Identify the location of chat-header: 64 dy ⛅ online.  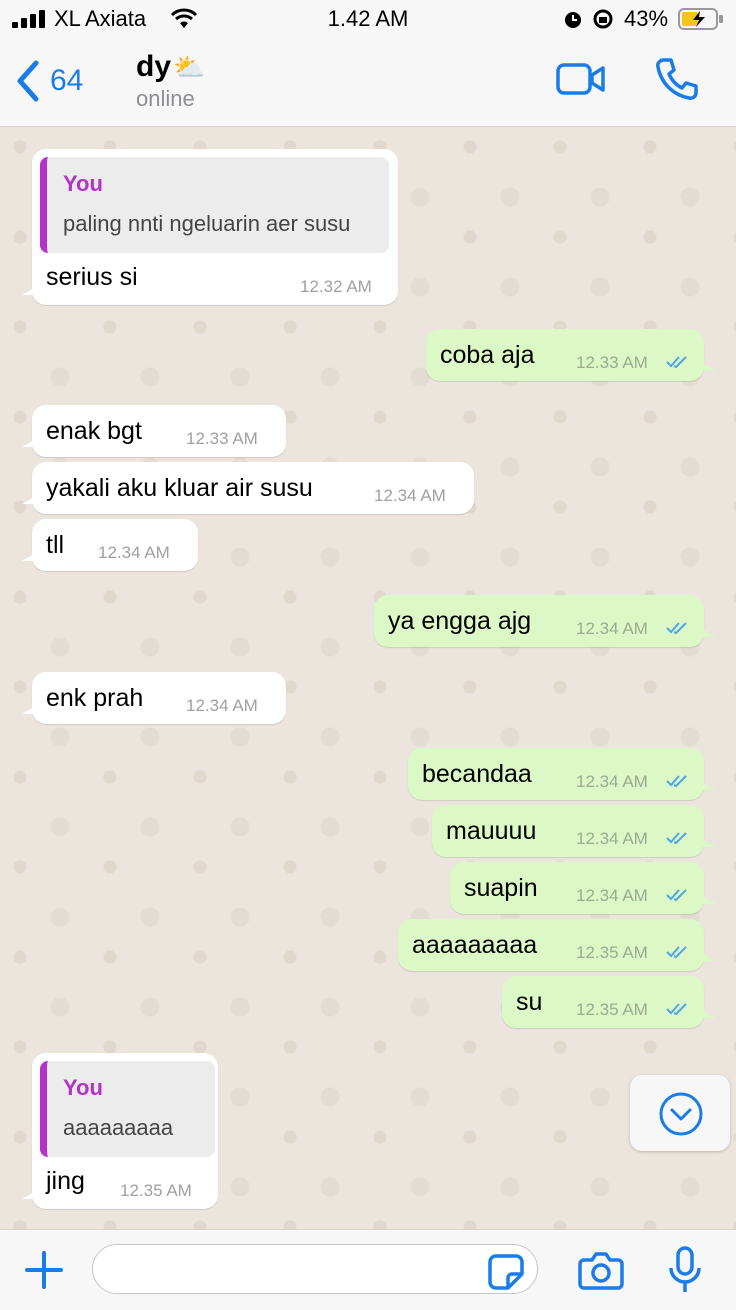
(368, 83).